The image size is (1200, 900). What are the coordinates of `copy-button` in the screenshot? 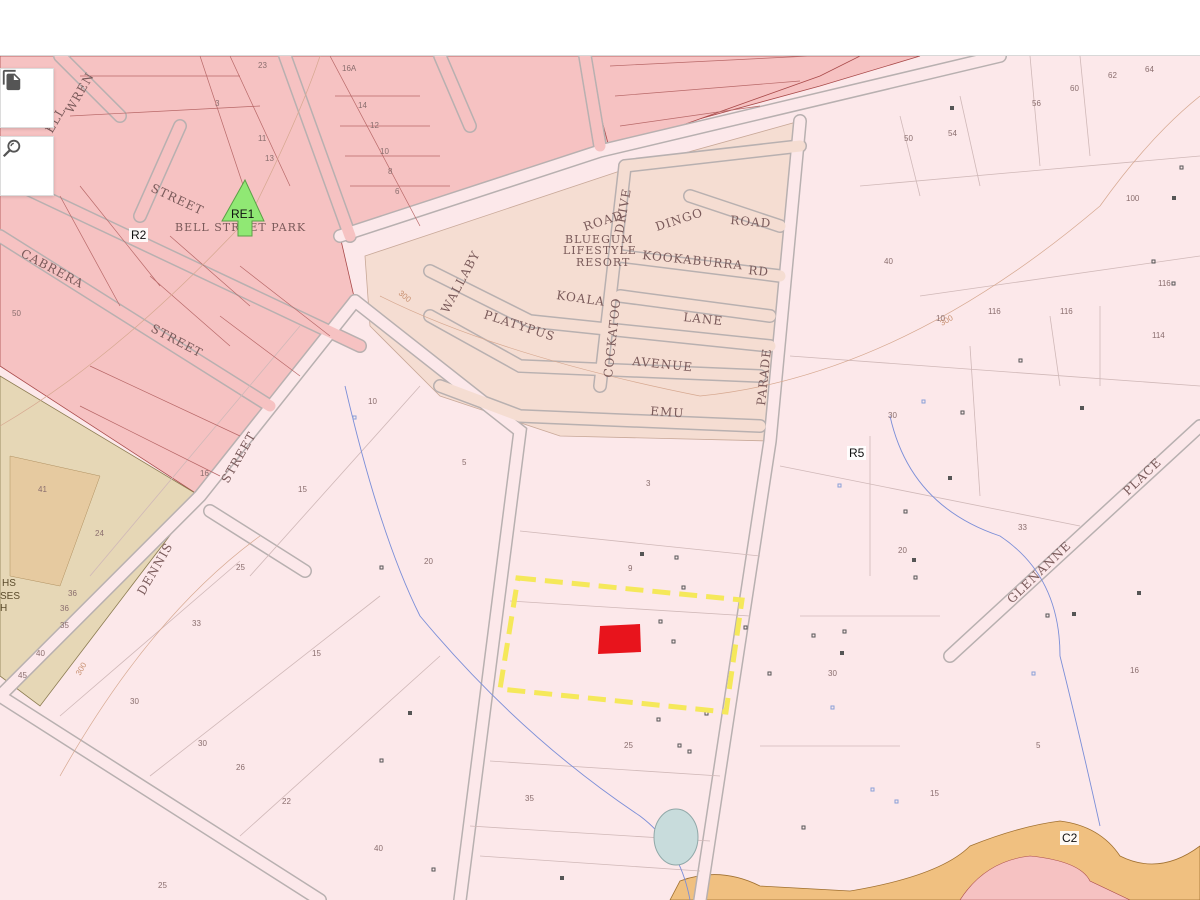 It's located at (27, 98).